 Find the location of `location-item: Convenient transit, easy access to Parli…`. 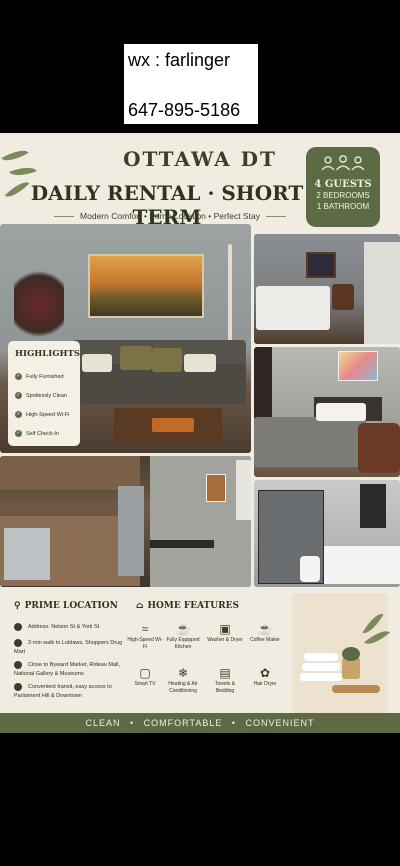

location-item: Convenient transit, easy access to Parli… is located at coordinates (63, 691).